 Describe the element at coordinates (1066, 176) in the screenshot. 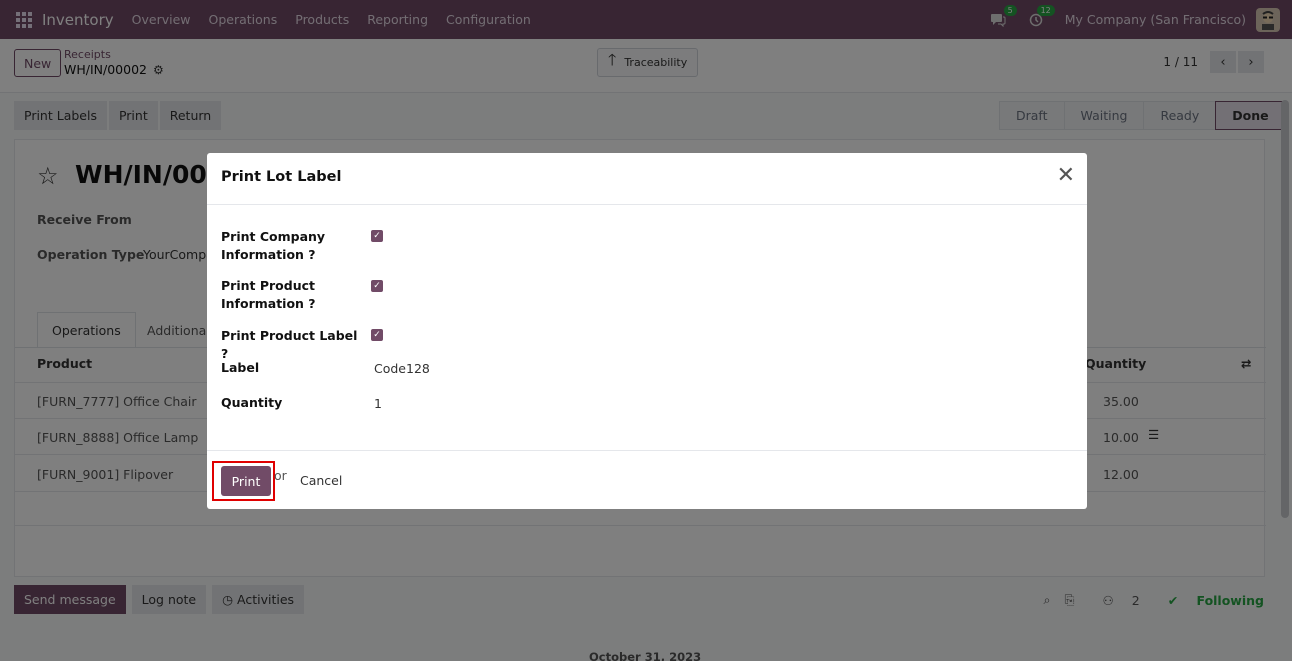

I see `close-icon: ✕` at that location.